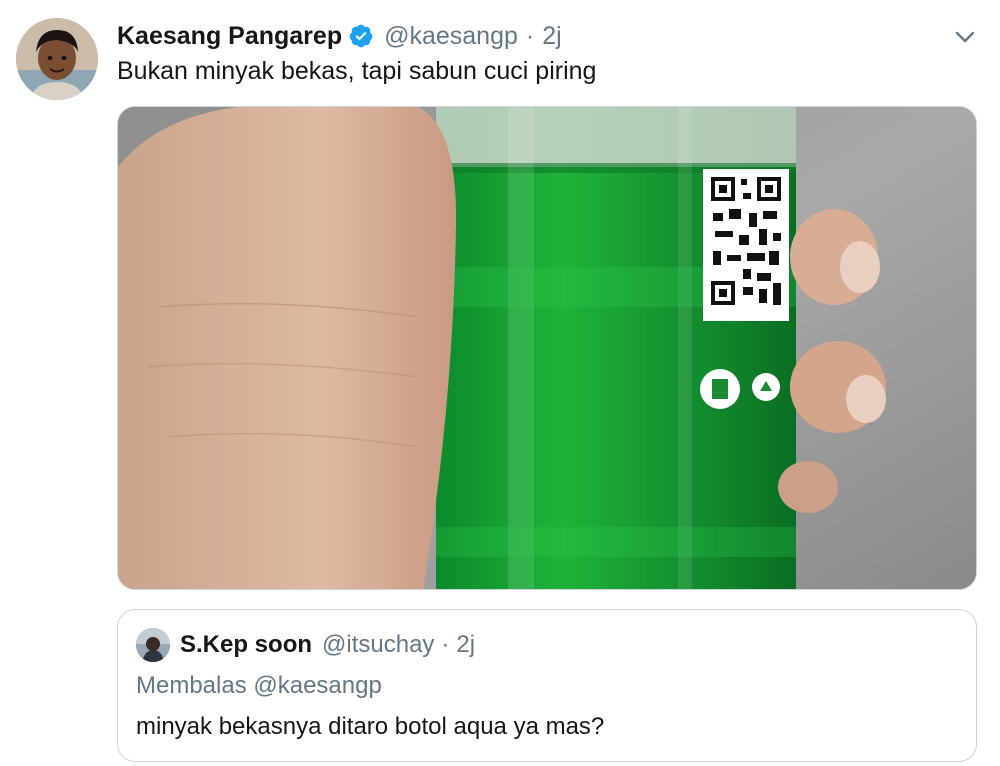  I want to click on author-avatar, so click(57, 59).